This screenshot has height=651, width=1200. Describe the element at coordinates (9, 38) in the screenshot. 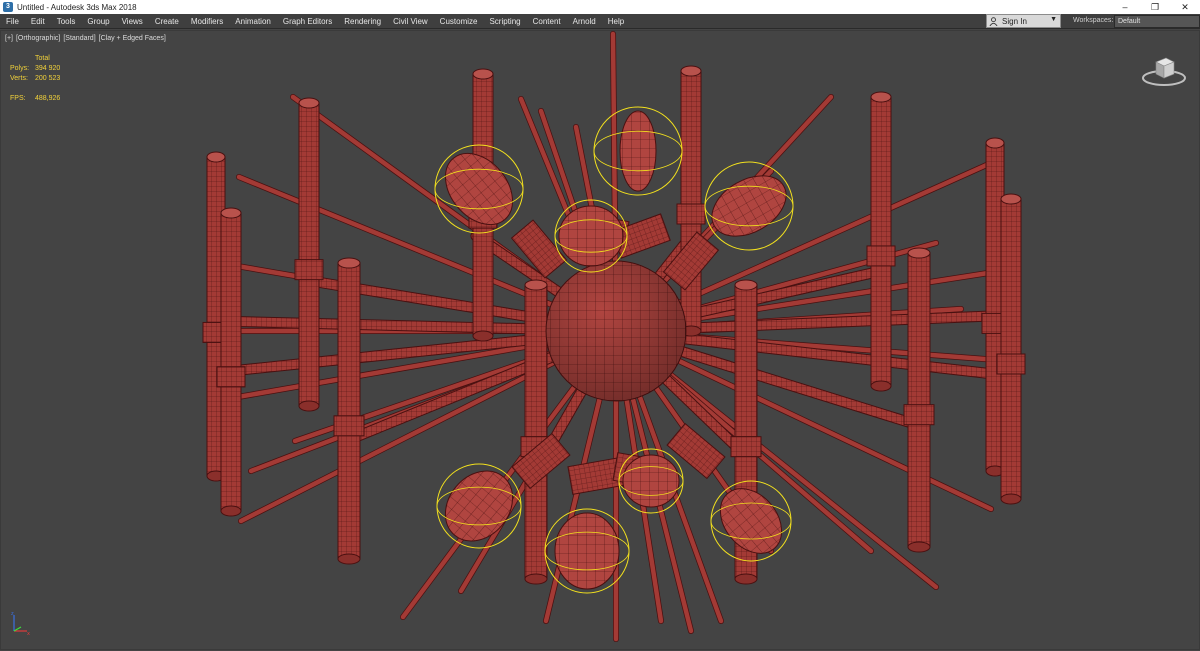

I see `viewport-menu-plus: [+]` at that location.